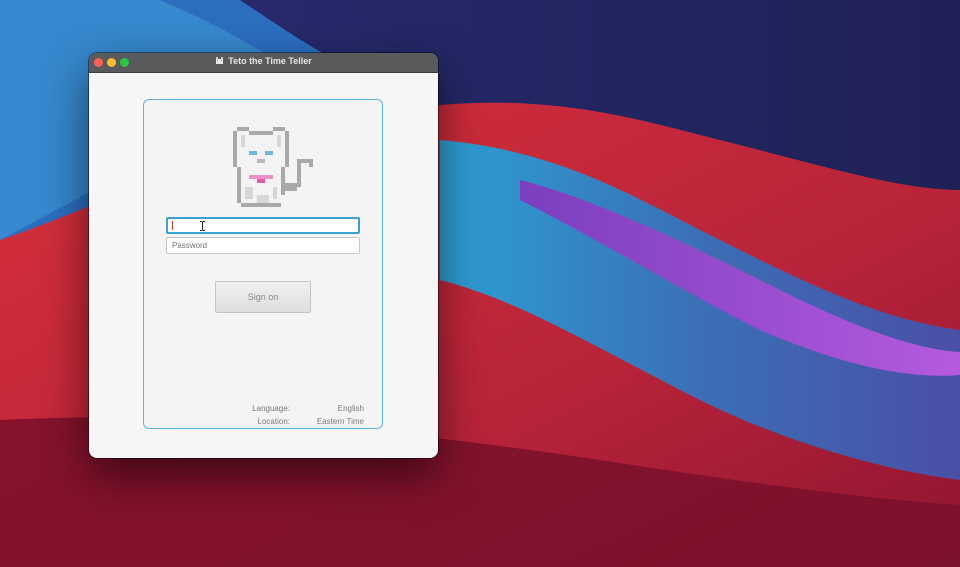 The image size is (960, 567). I want to click on language-row: Language: English, so click(263, 409).